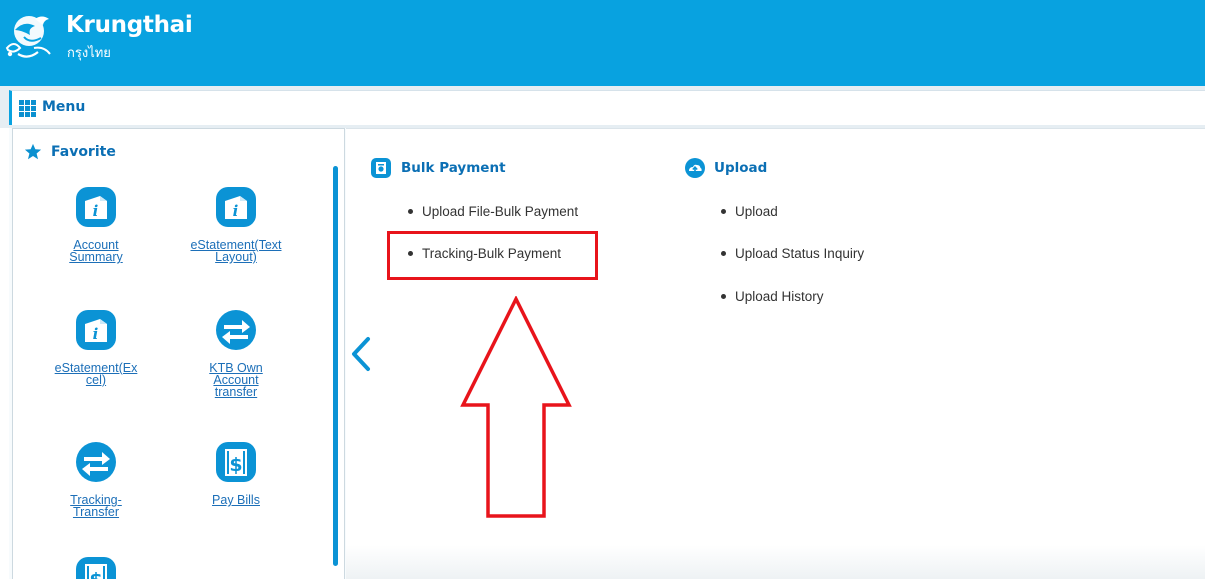  What do you see at coordinates (381, 168) in the screenshot?
I see `bulk-payment-icon` at bounding box center [381, 168].